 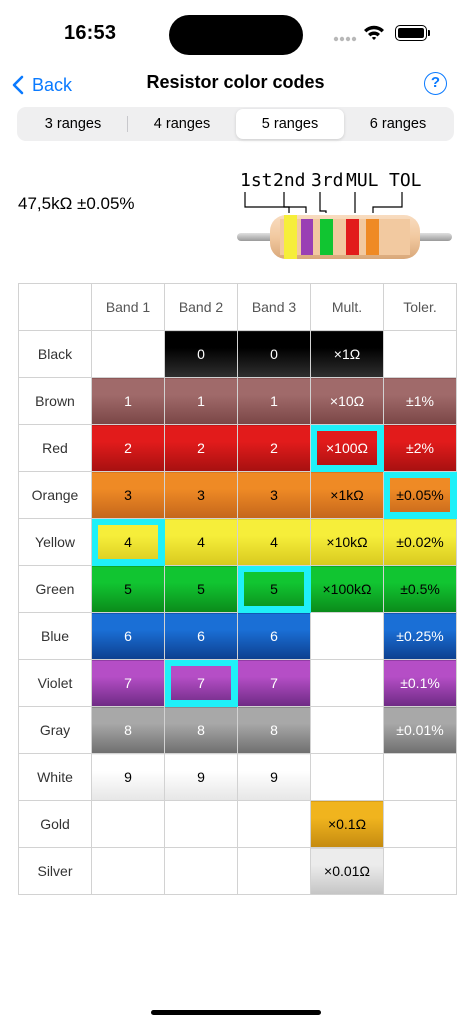 I want to click on cell-violet-band-3: 7, so click(x=274, y=683).